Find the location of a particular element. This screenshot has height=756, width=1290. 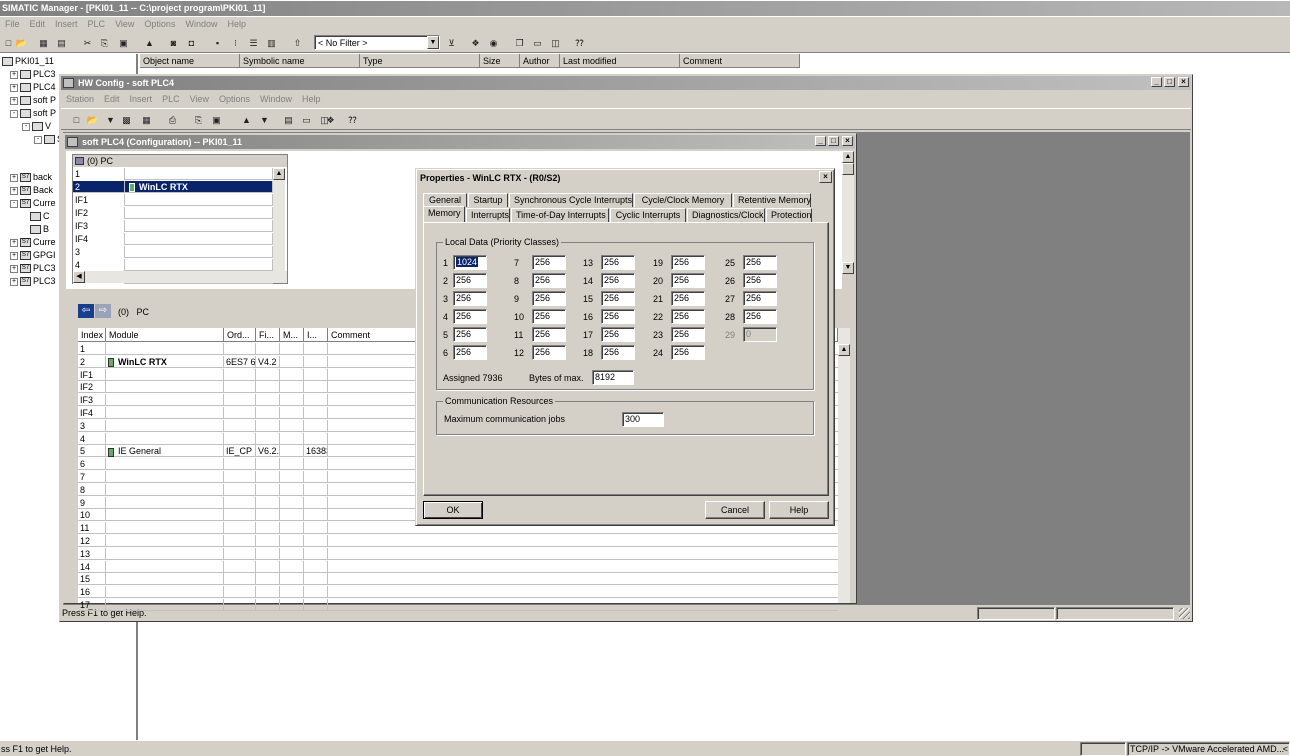

open-icon: 📂 is located at coordinates (21, 43).